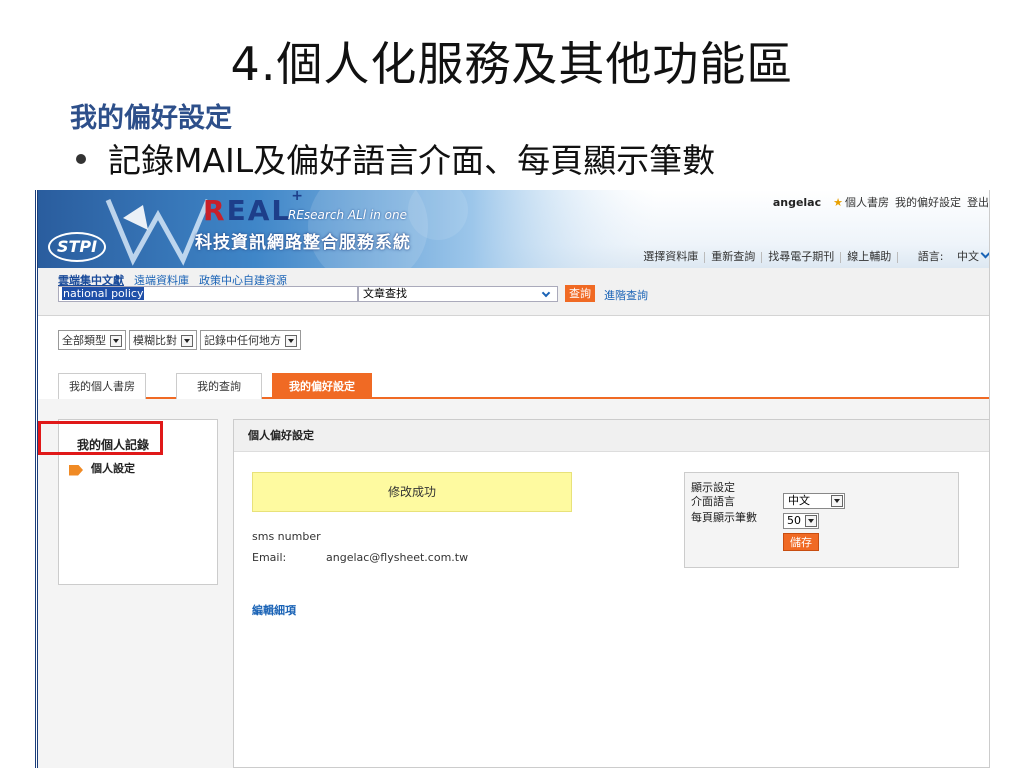  I want to click on system-name: 科技資訊網路整合服務系統, so click(303, 243).